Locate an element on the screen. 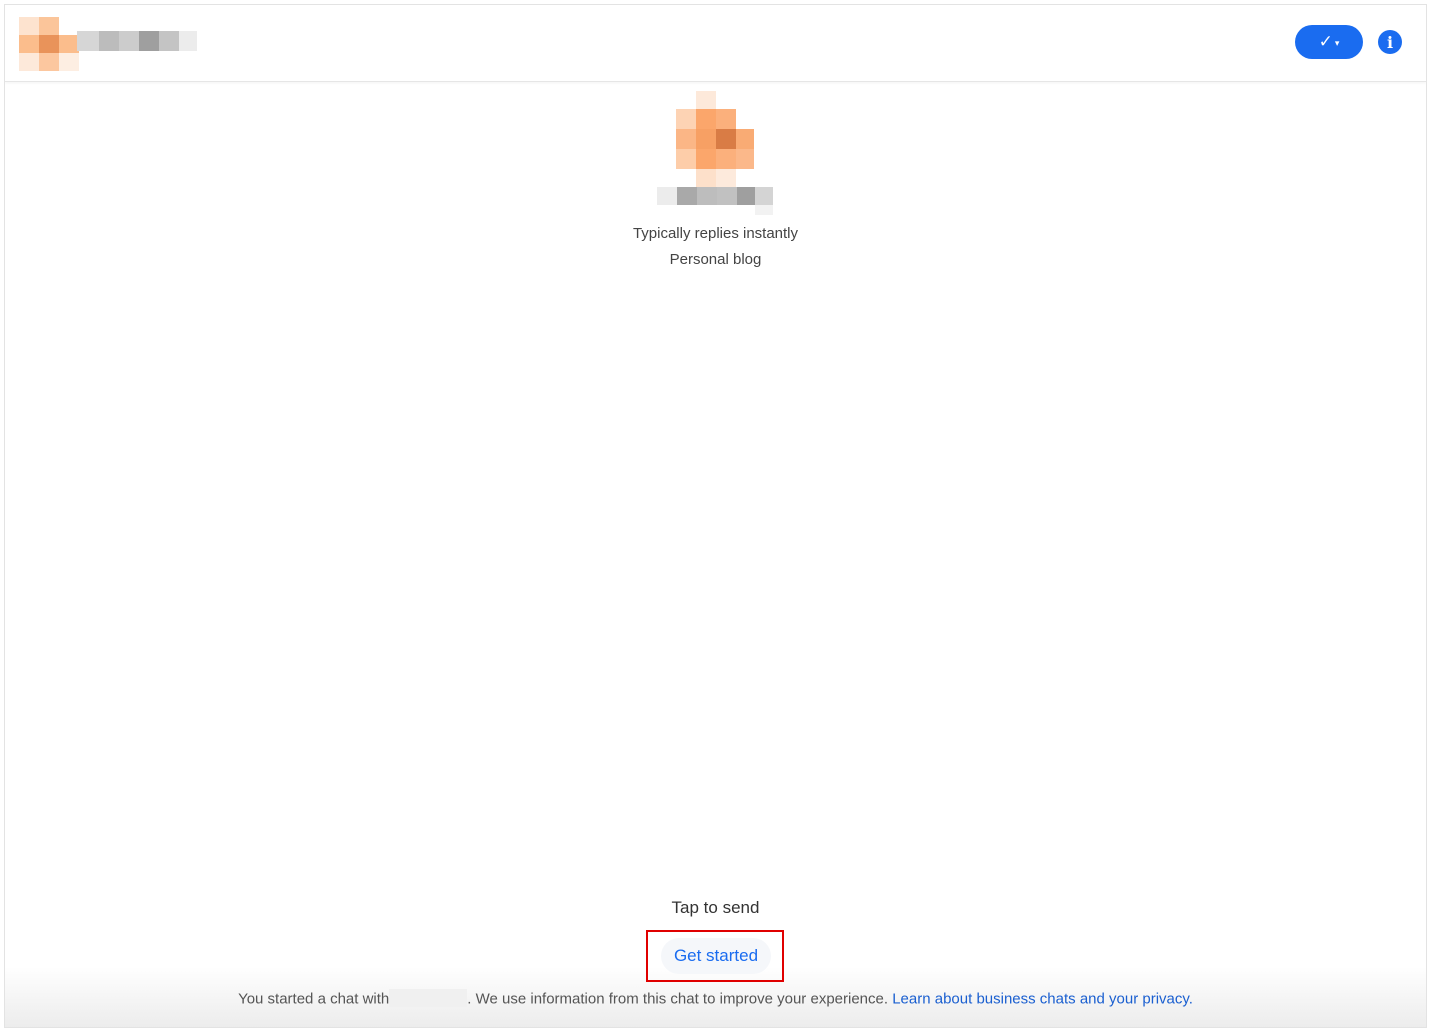 The height and width of the screenshot is (1032, 1431). business-category: Personal blog is located at coordinates (715, 259).